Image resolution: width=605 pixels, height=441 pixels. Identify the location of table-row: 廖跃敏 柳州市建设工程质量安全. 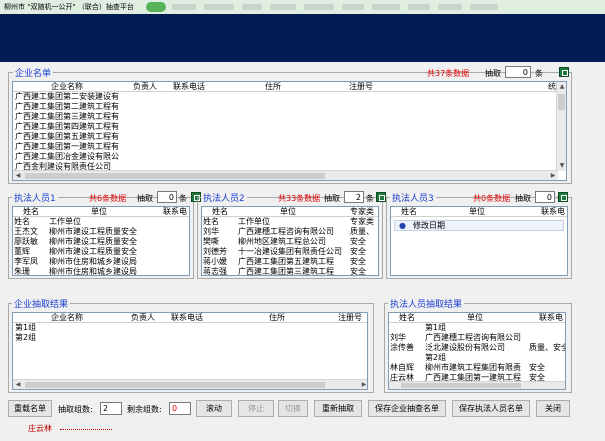
(101, 242).